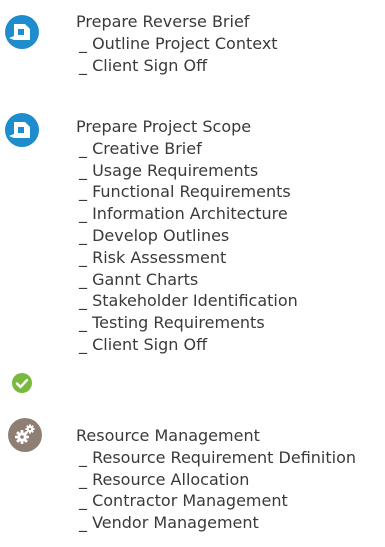 The width and height of the screenshot is (385, 547). I want to click on list-item: _ Resource Requirement Definition, so click(218, 457).